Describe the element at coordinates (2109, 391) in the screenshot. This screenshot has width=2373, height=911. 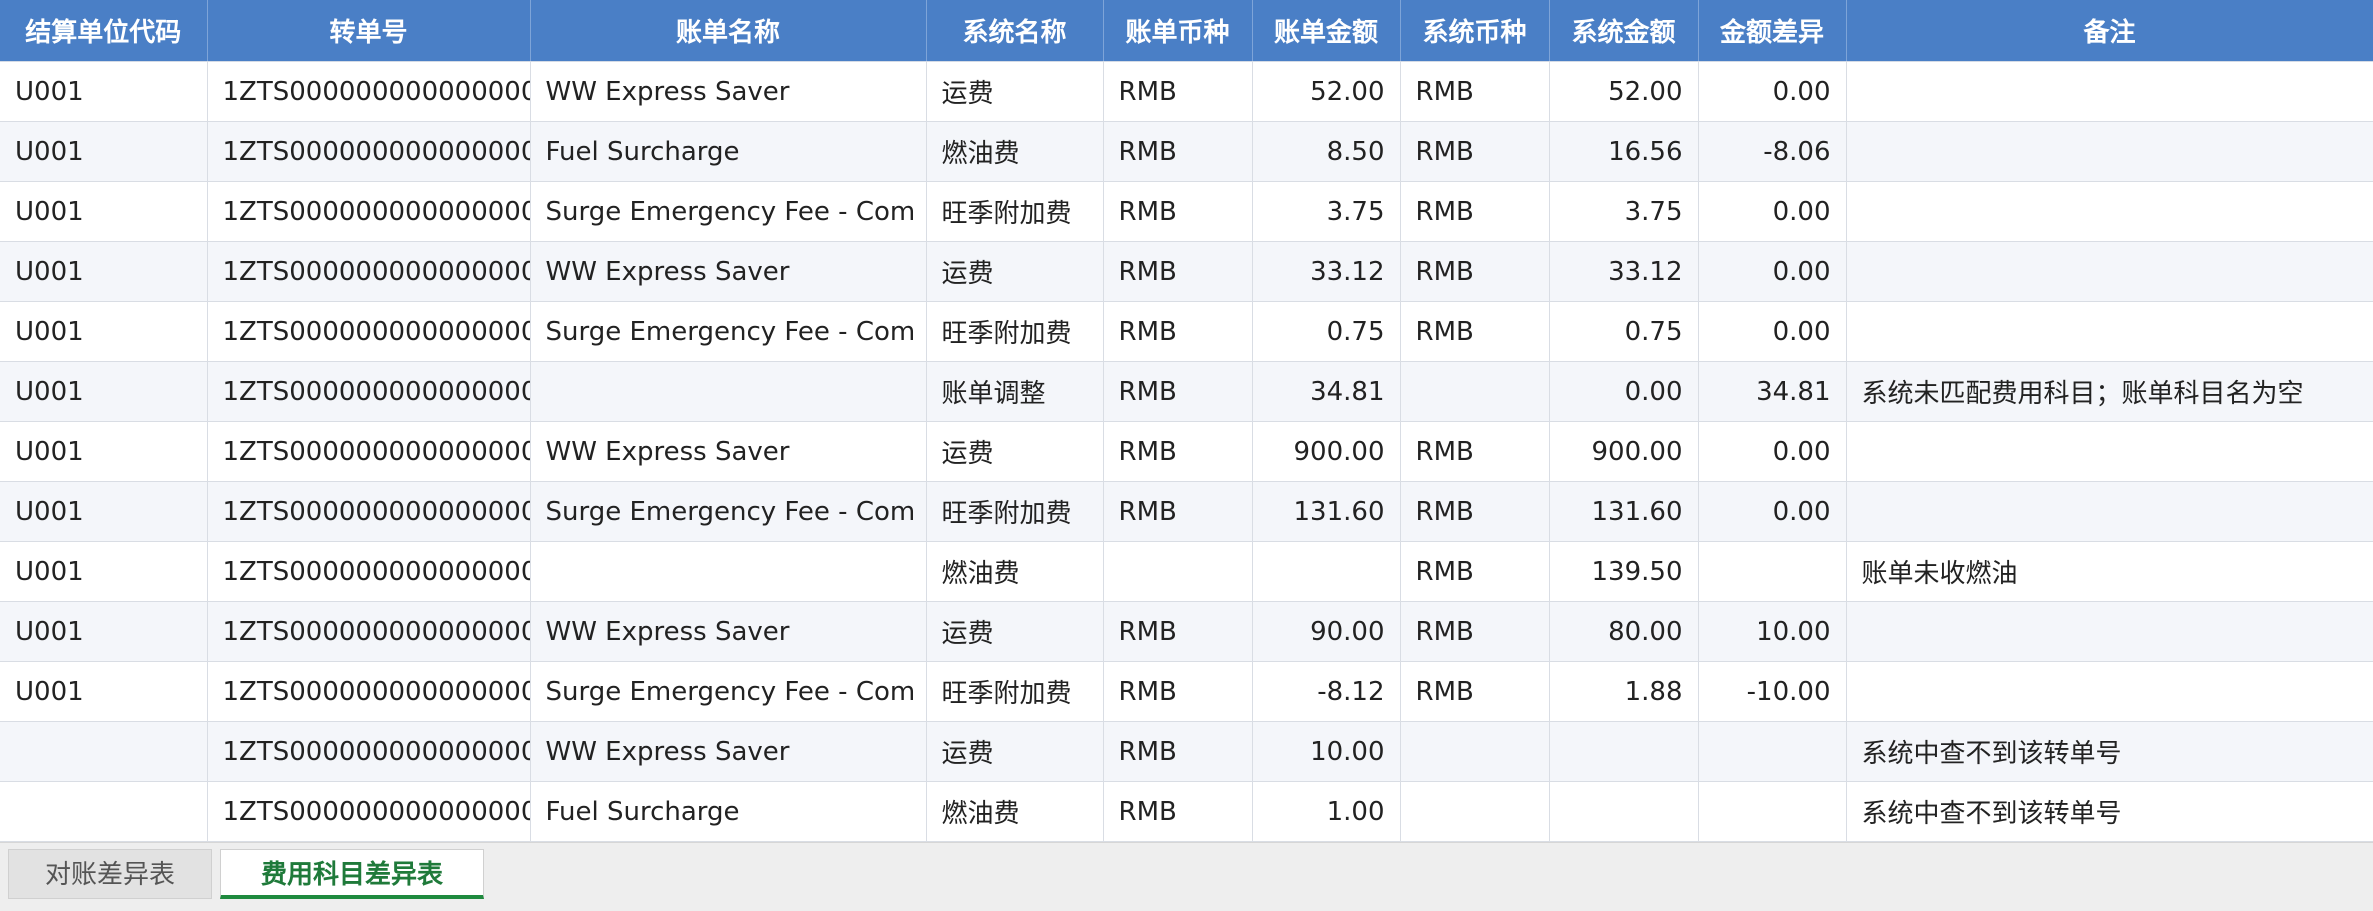
I see `cell-remark: 系统未匹配费用科目；账单科目名为空` at that location.